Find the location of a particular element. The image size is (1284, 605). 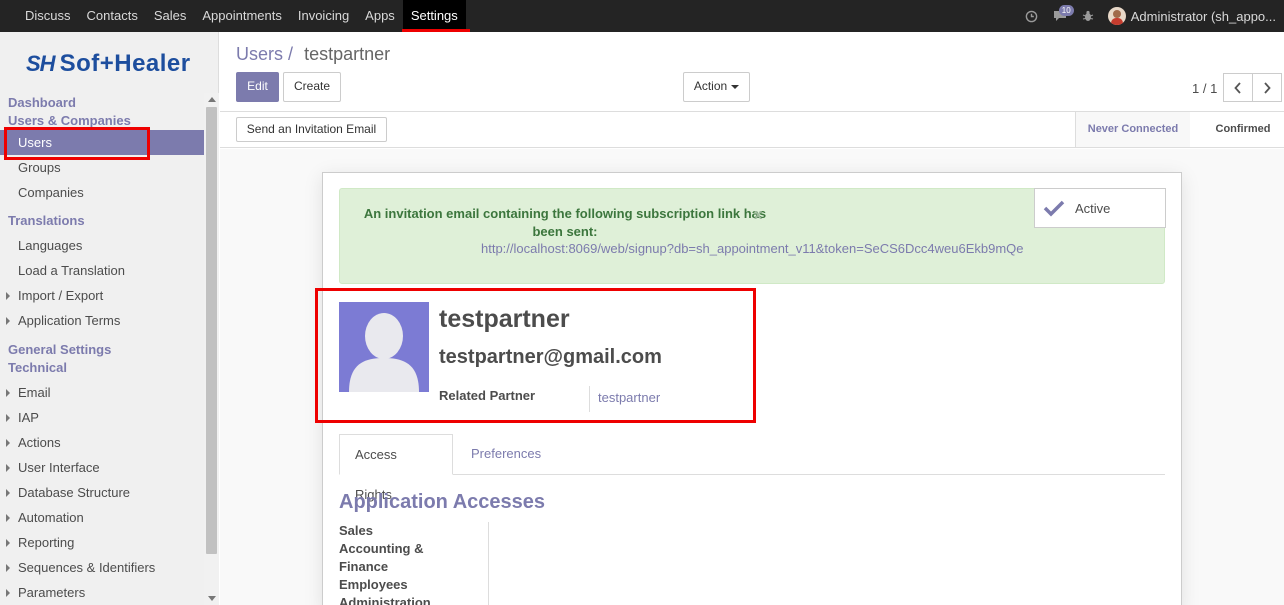

related-partner-label: Related Partner is located at coordinates (487, 395).